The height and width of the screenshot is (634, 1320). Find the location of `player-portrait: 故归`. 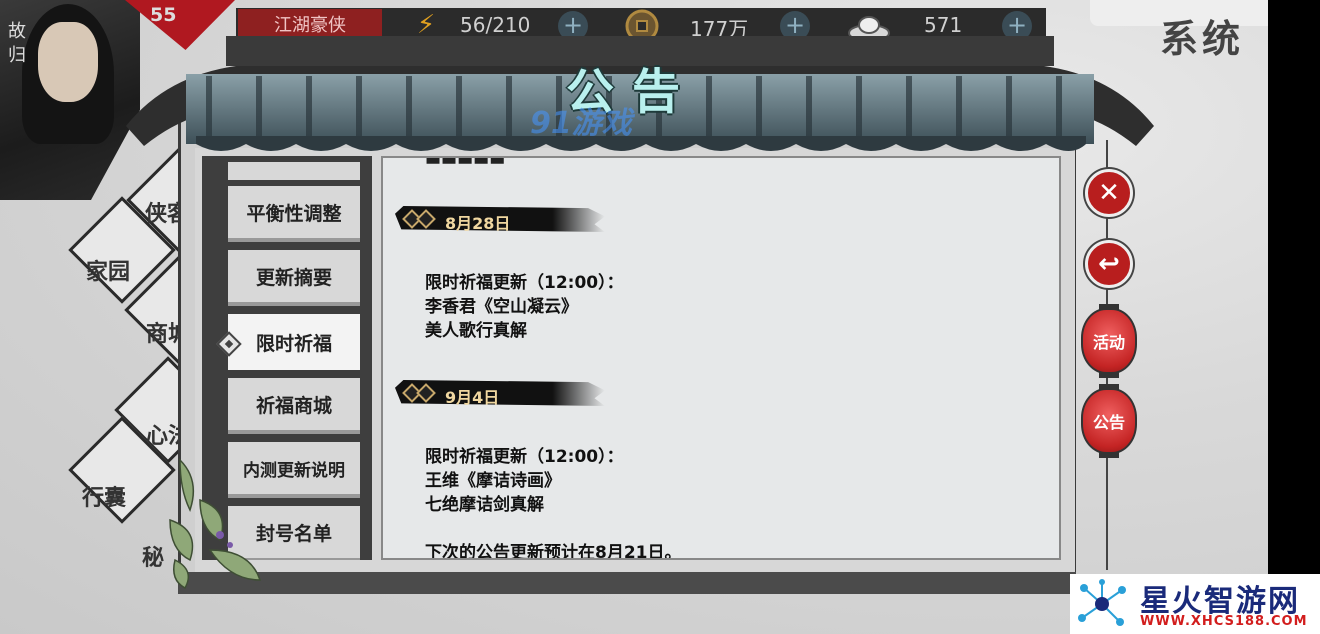

player-portrait: 故归 is located at coordinates (70, 100).